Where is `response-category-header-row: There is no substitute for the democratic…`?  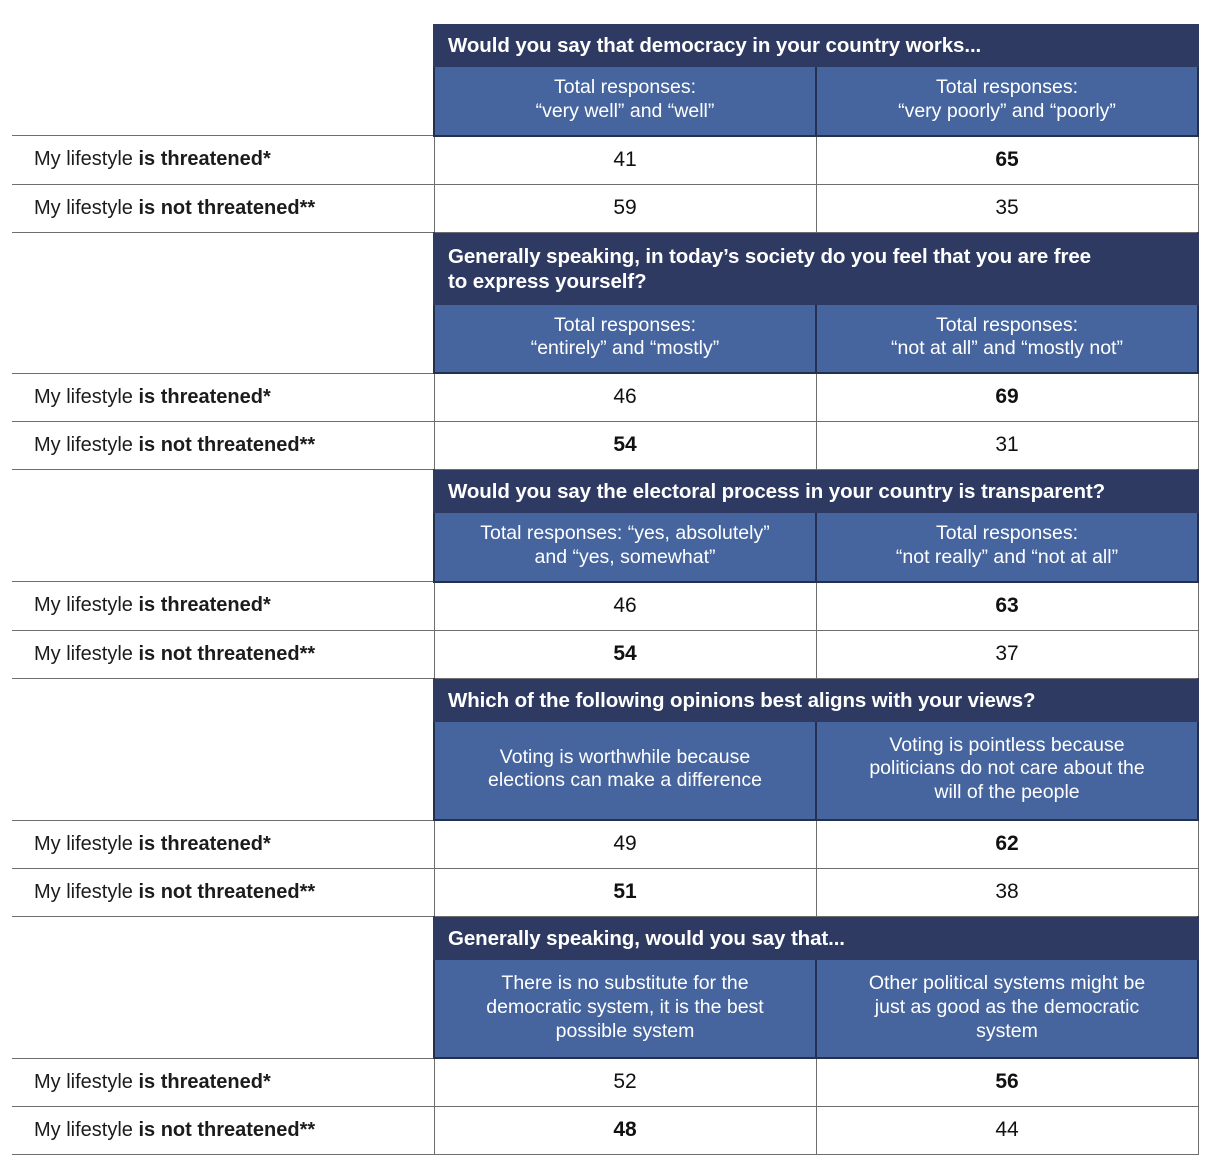
response-category-header-row: There is no substitute for the democratic… is located at coordinates (606, 1010).